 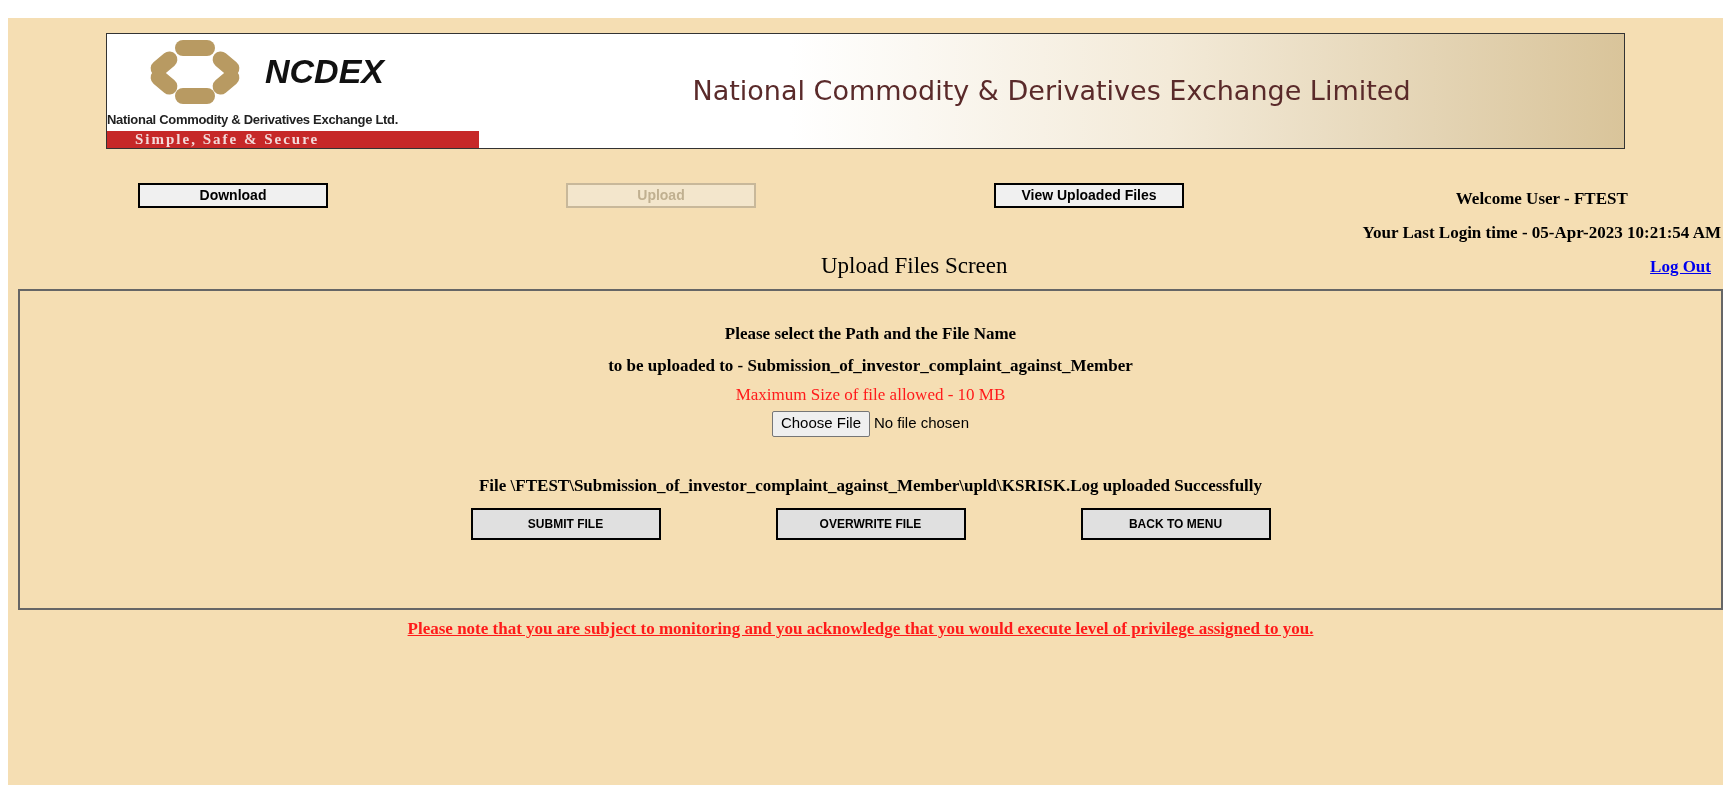 I want to click on instruction-text: Please select the Path and the File Name, so click(x=870, y=334).